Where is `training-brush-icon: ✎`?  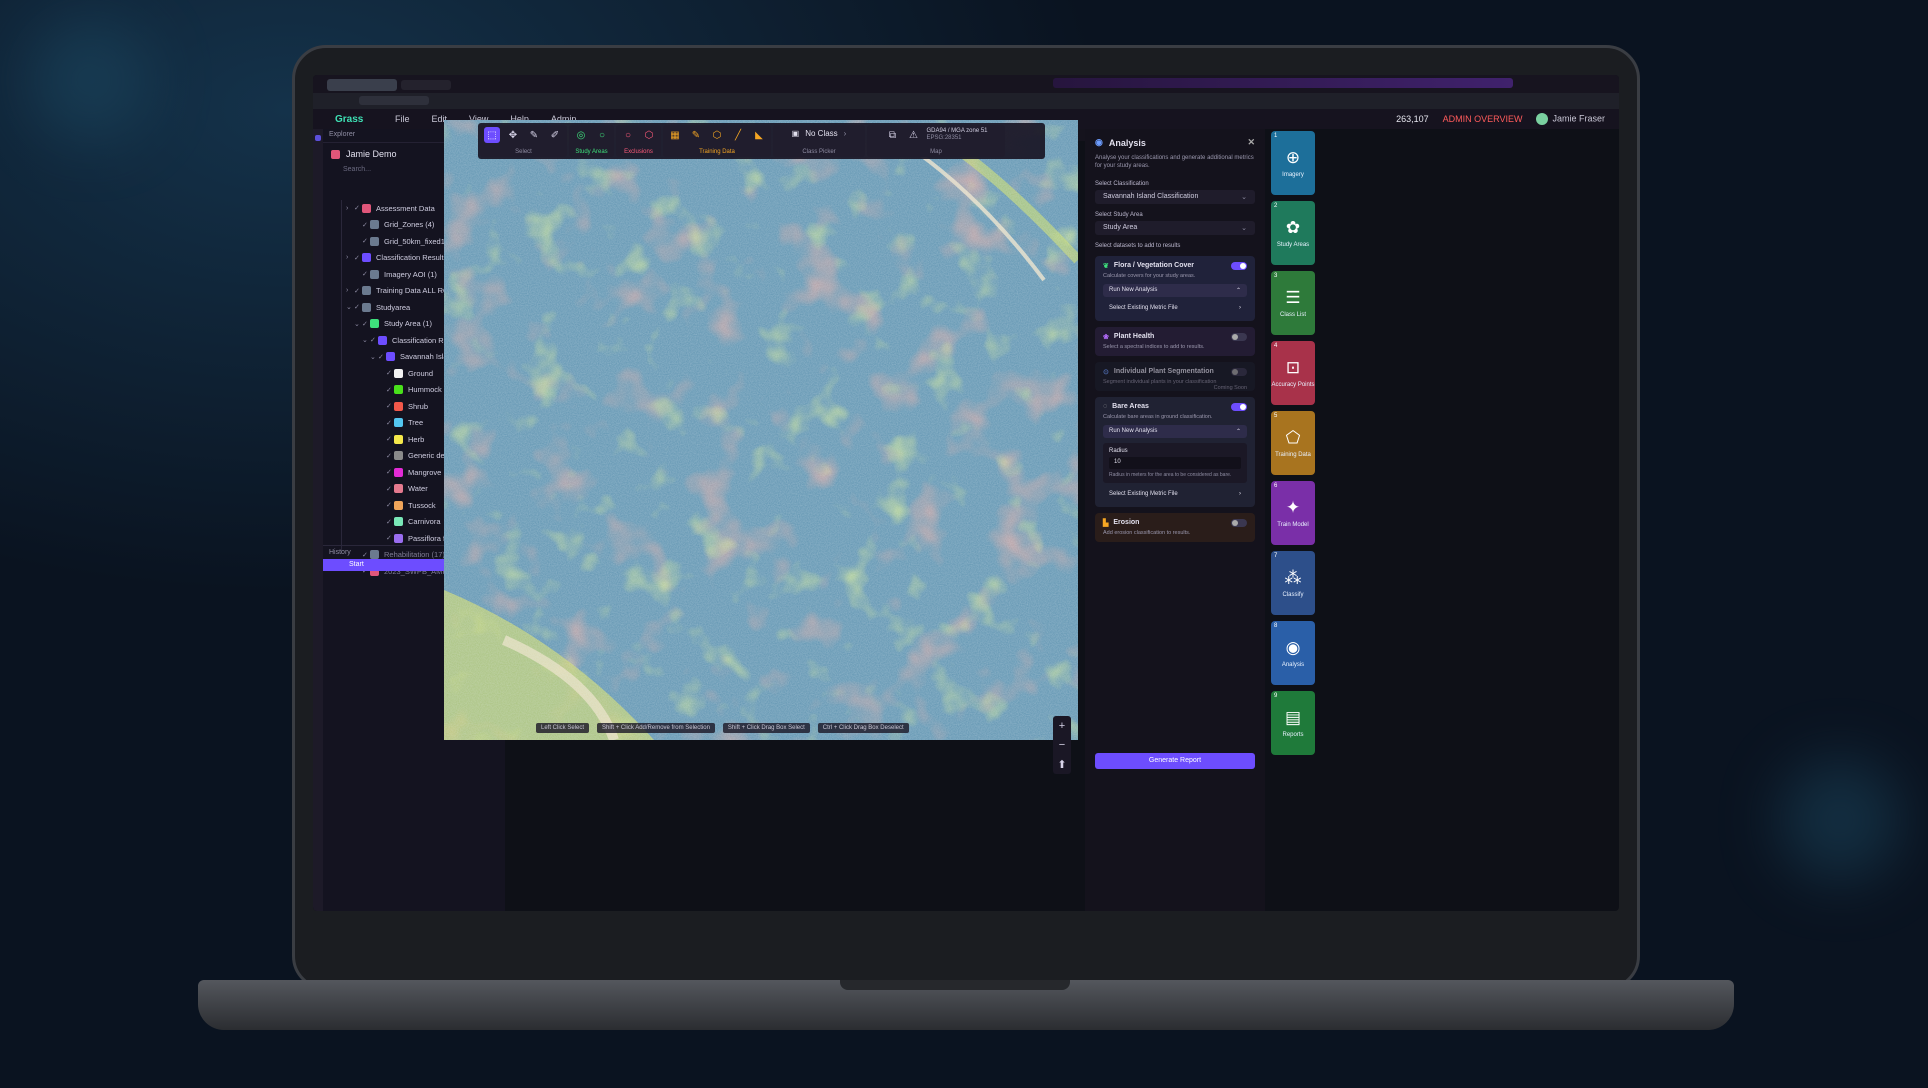 training-brush-icon: ✎ is located at coordinates (696, 135).